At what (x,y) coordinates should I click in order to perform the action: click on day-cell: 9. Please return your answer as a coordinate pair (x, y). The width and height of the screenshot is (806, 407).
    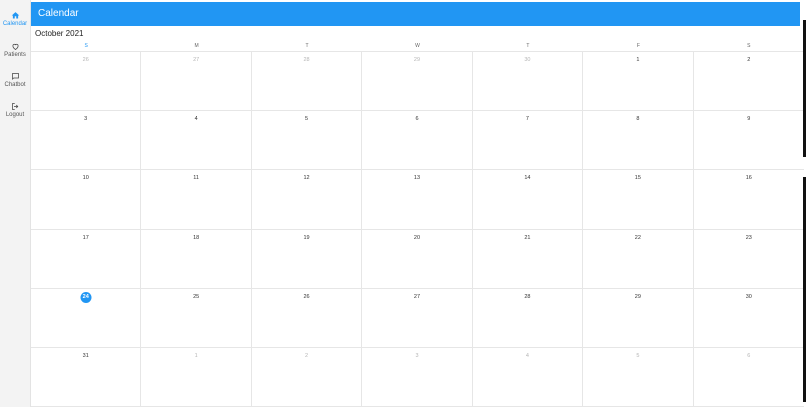
    Looking at the image, I should click on (748, 141).